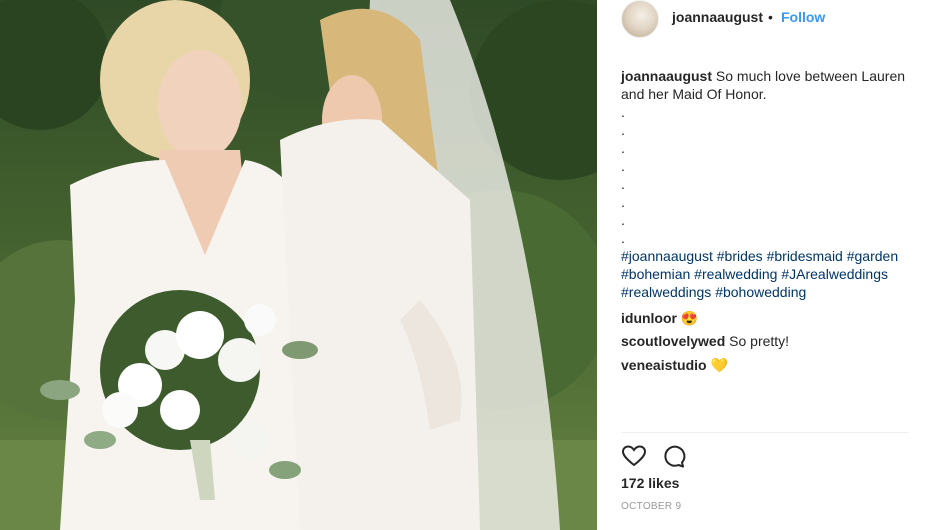 The image size is (933, 530). I want to click on hashtag-link: #realweddings, so click(666, 292).